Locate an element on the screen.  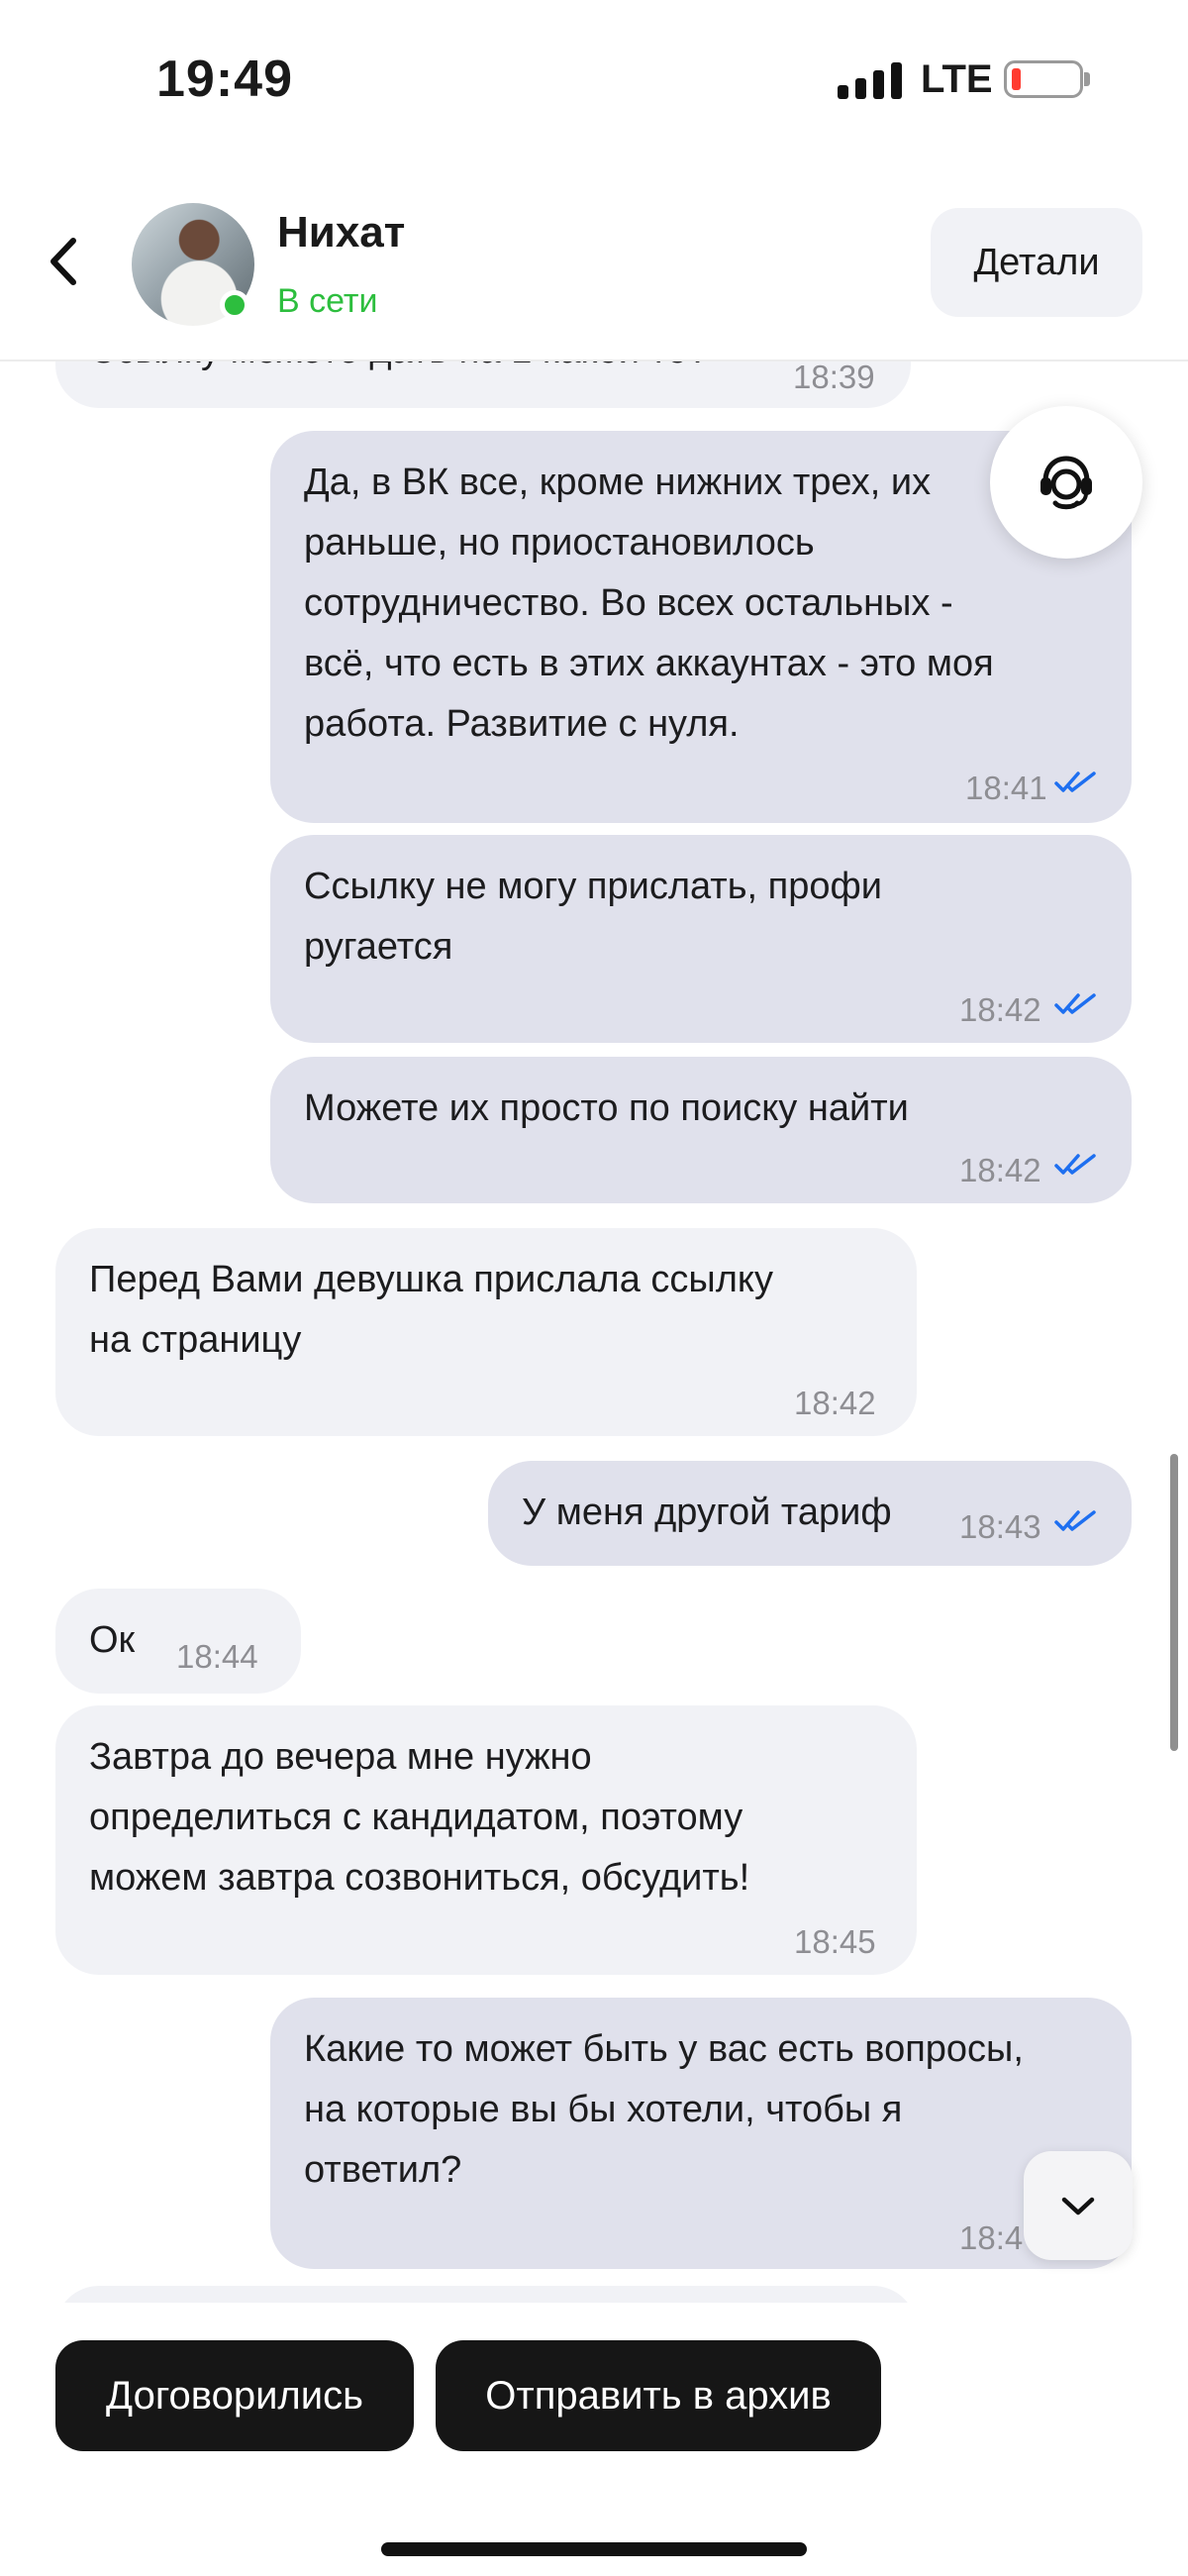
back-button is located at coordinates (64, 261).